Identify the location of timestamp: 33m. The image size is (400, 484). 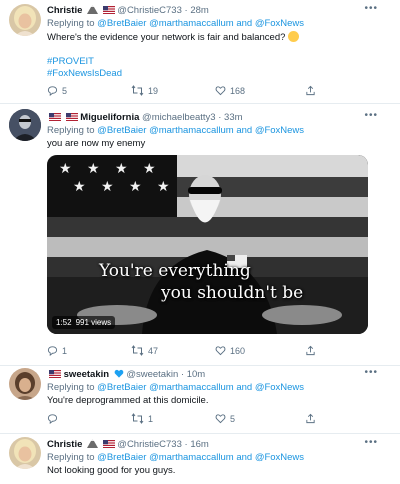
(233, 117).